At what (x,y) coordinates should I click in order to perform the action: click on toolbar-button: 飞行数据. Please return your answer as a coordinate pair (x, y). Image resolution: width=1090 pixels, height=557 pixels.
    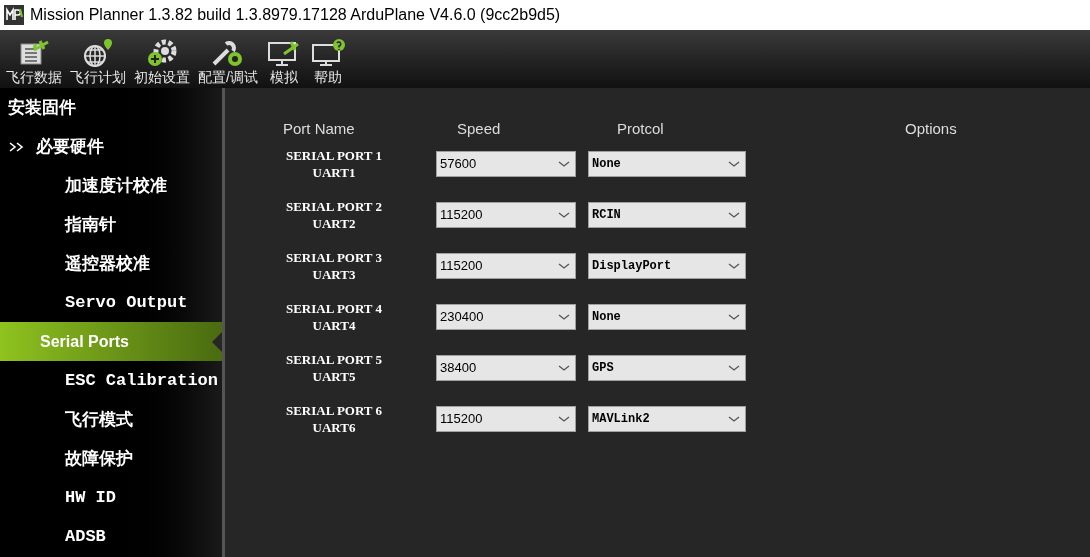
    Looking at the image, I should click on (34, 62).